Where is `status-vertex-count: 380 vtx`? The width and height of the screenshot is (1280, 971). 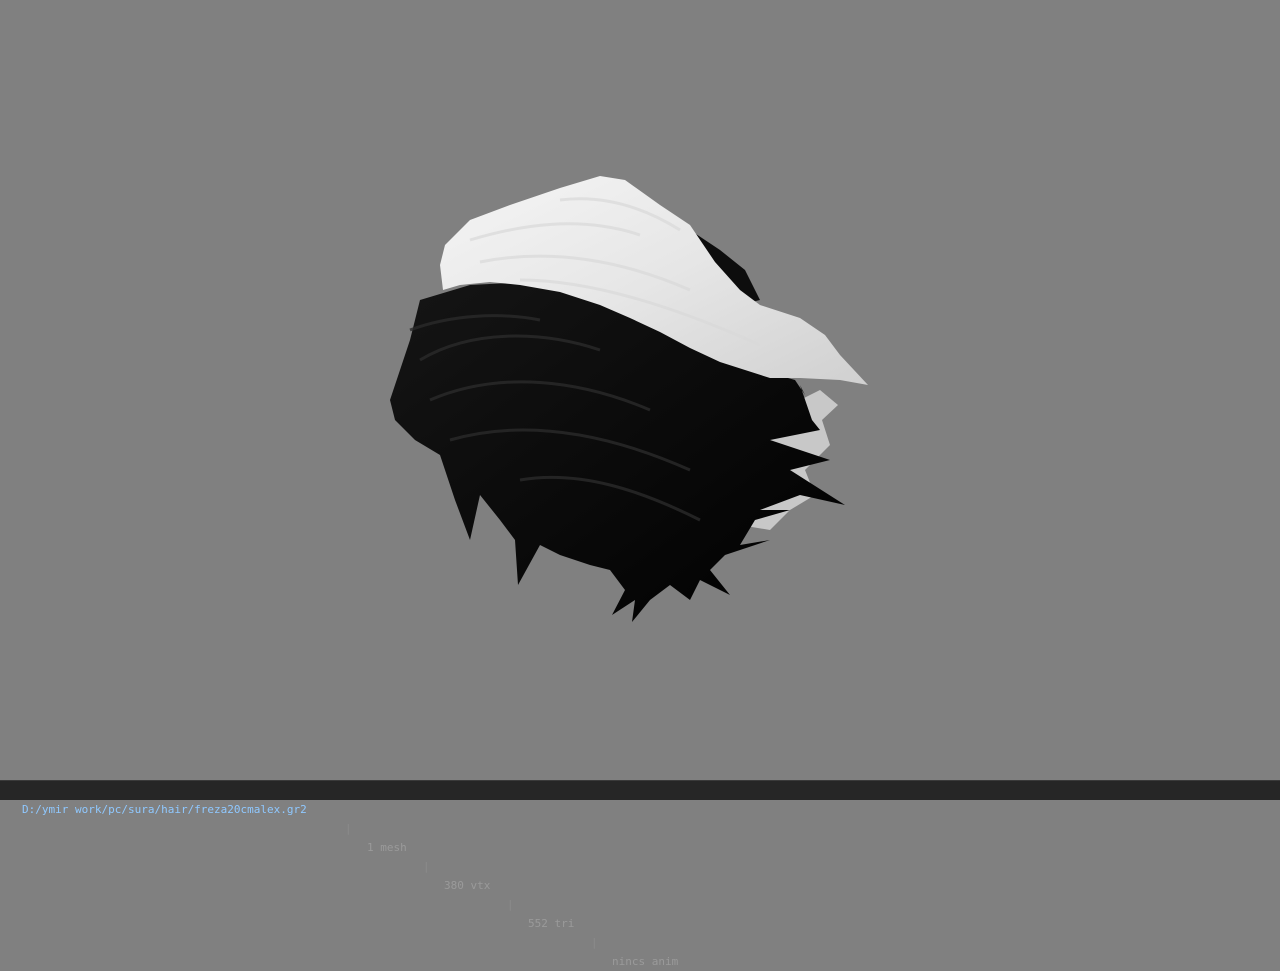 status-vertex-count: 380 vtx is located at coordinates (467, 885).